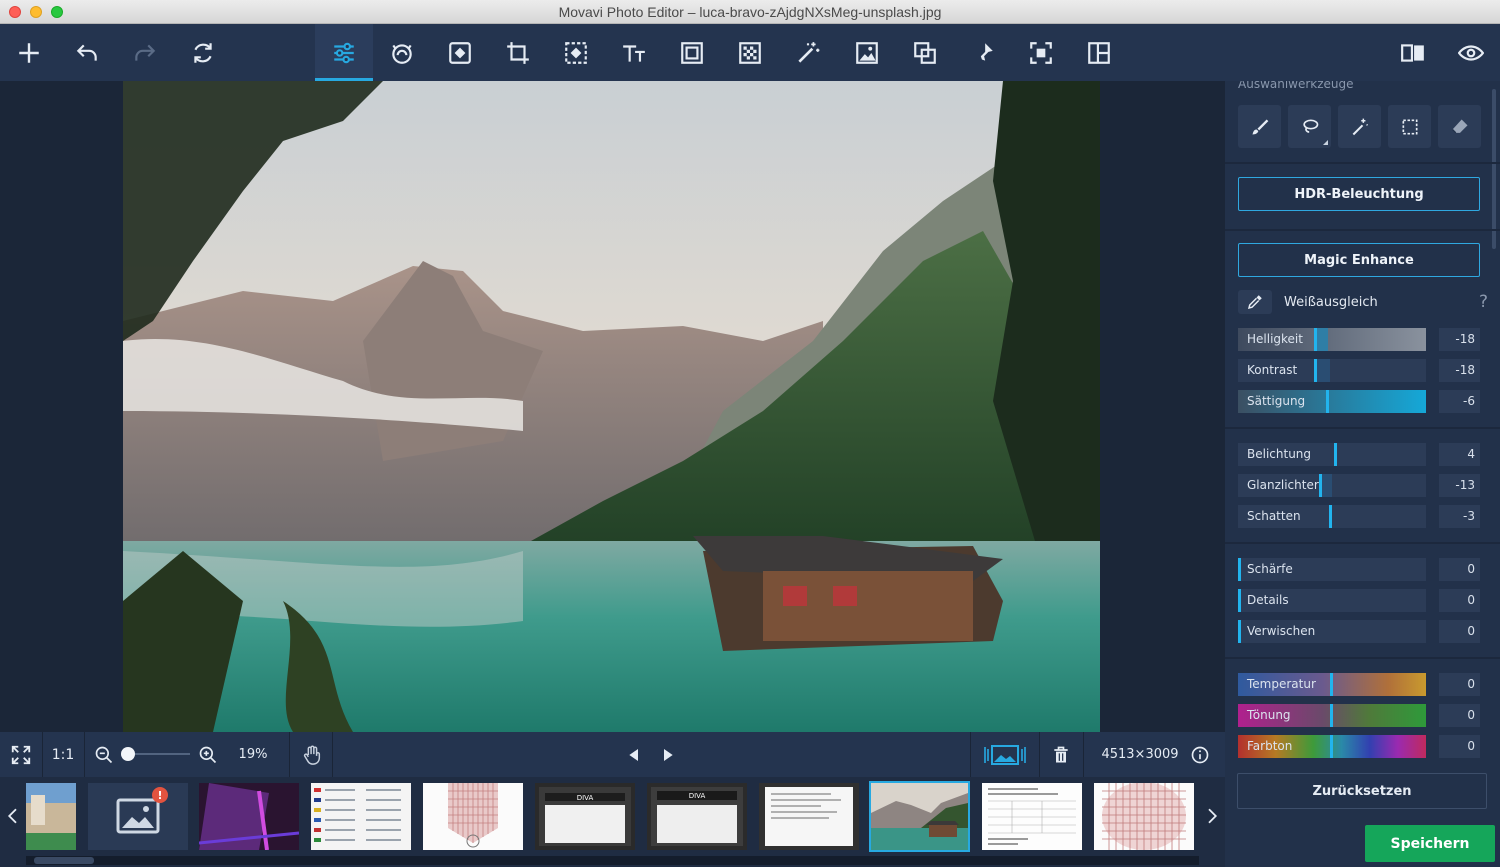  Describe the element at coordinates (1359, 485) in the screenshot. I see `slider-highlights: Glanzlichter -13` at that location.